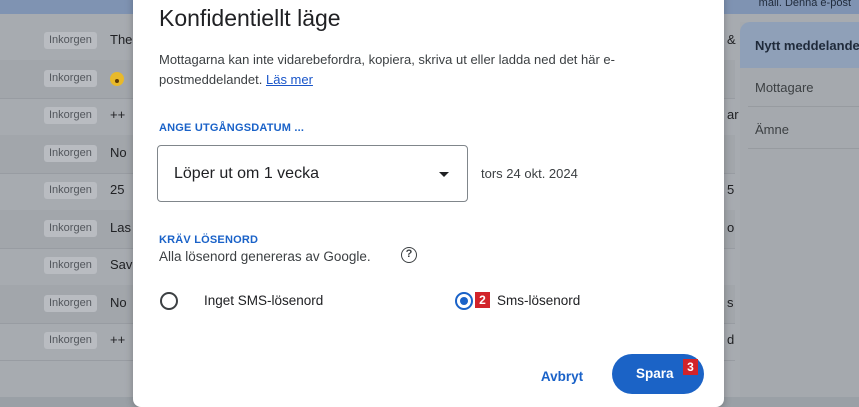  I want to click on row-snippet: Sav, so click(121, 264).